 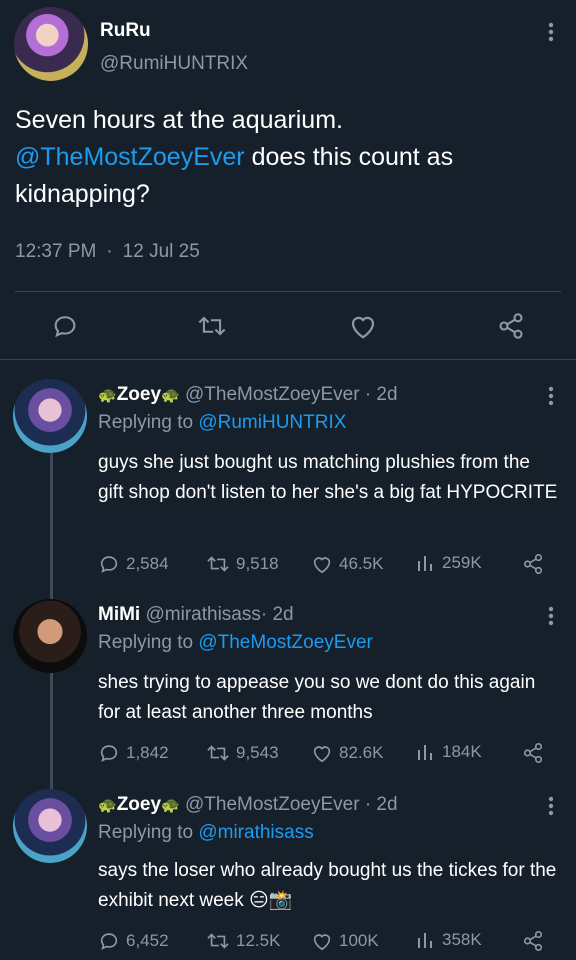 What do you see at coordinates (161, 251) in the screenshot?
I see `tweet-date: 12 Jul 25` at bounding box center [161, 251].